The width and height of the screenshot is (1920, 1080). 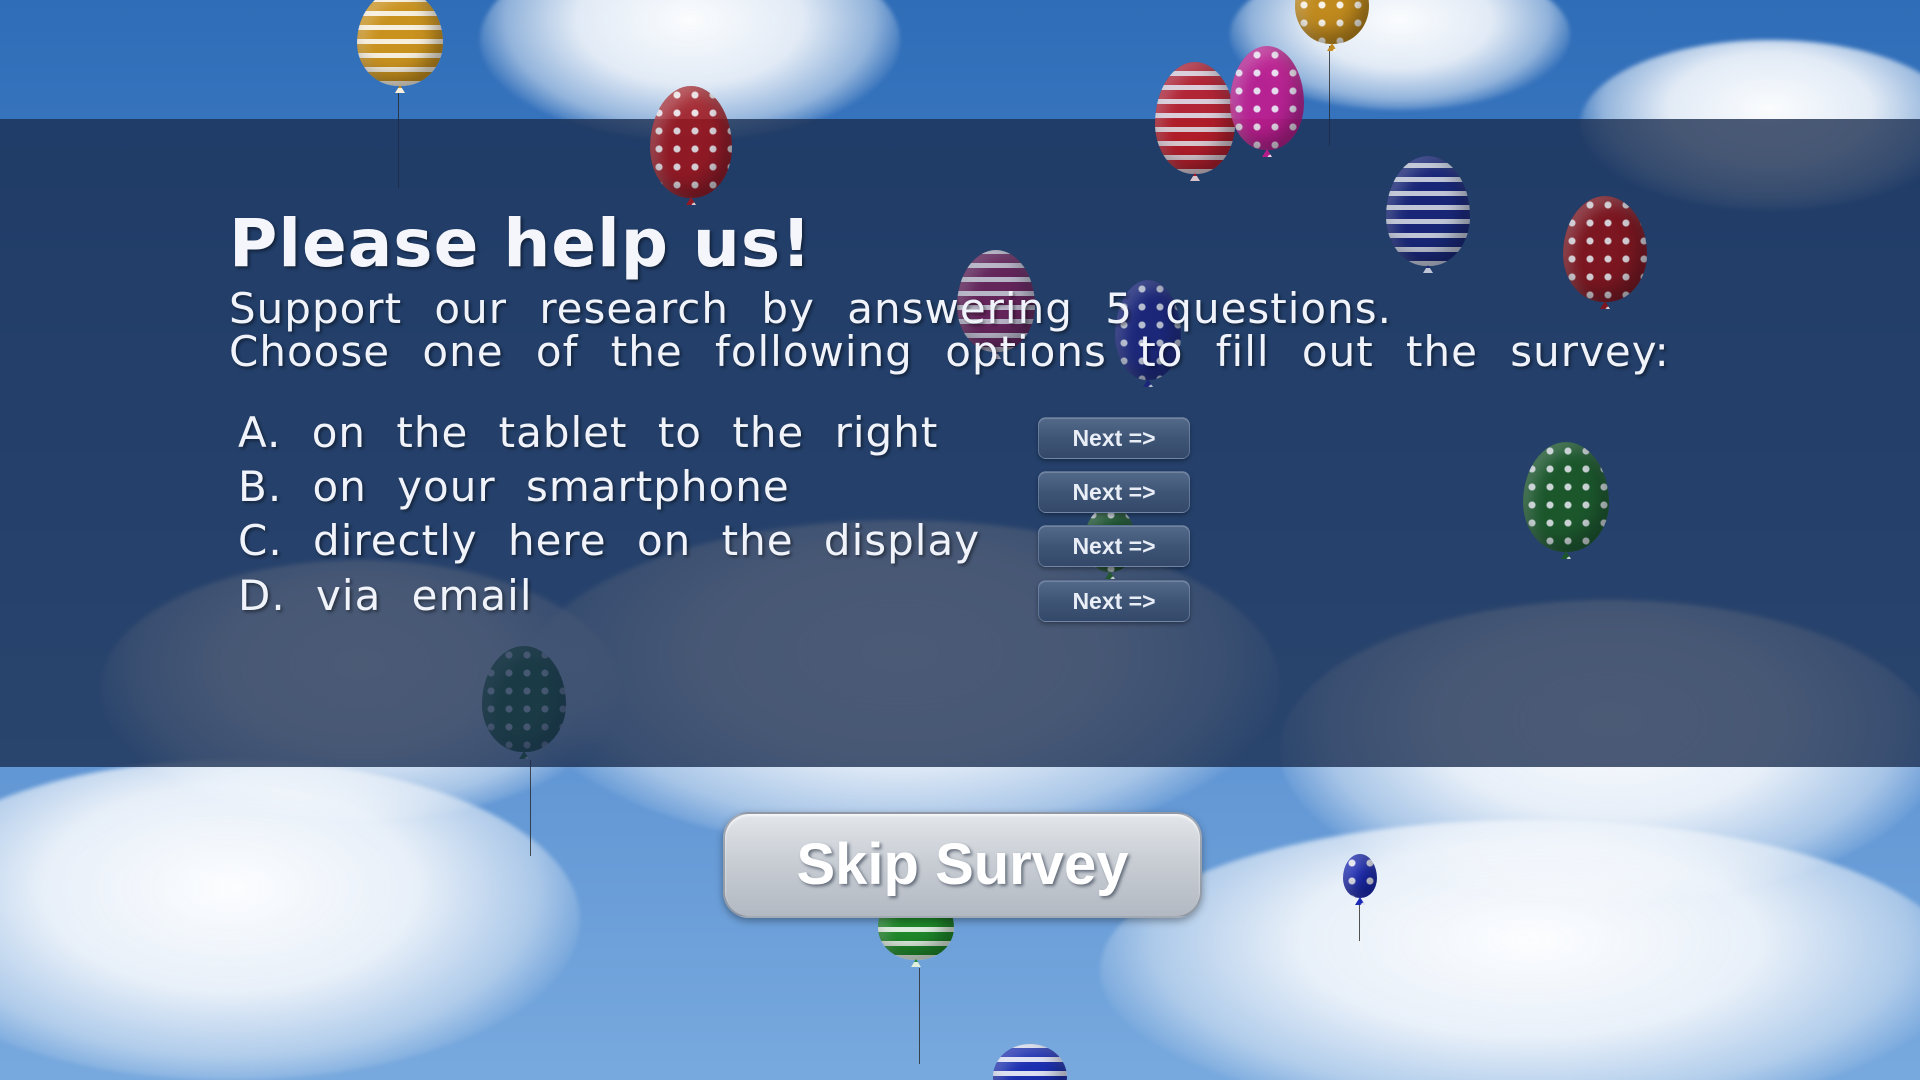 I want to click on next-button-display: Next =>, so click(x=1114, y=546).